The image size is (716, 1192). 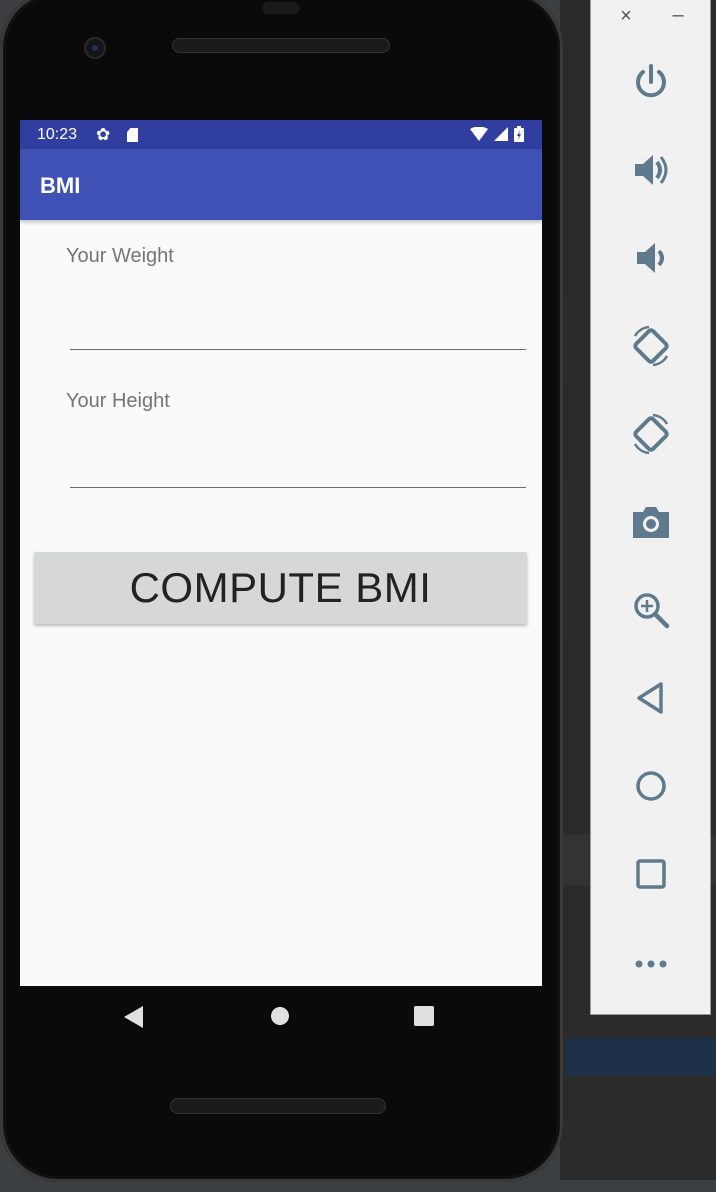 I want to click on status-time: 10:23, so click(x=57, y=134).